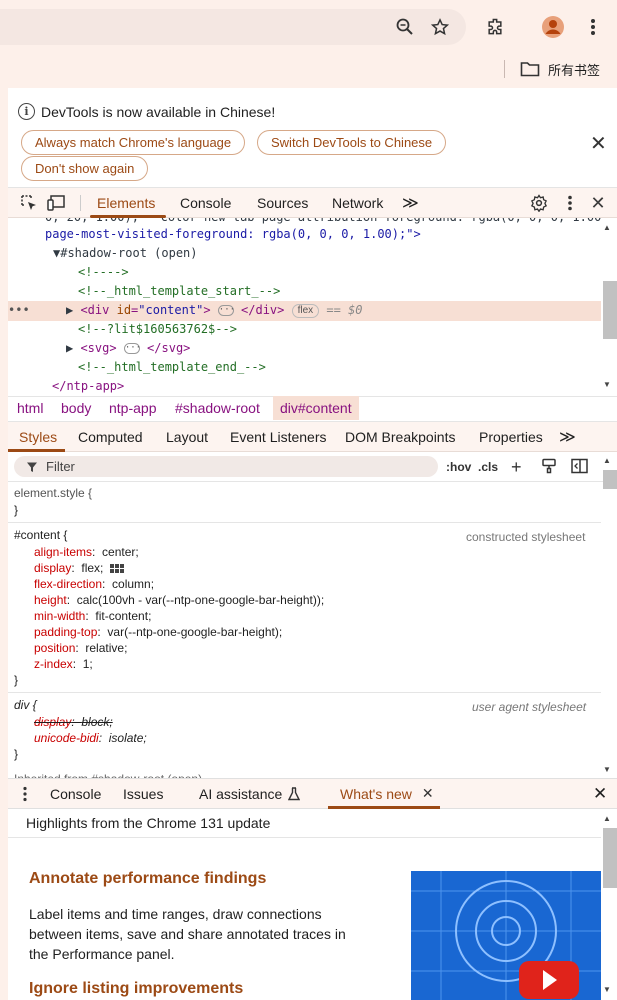  What do you see at coordinates (76, 408) in the screenshot?
I see `crumb-body: body` at bounding box center [76, 408].